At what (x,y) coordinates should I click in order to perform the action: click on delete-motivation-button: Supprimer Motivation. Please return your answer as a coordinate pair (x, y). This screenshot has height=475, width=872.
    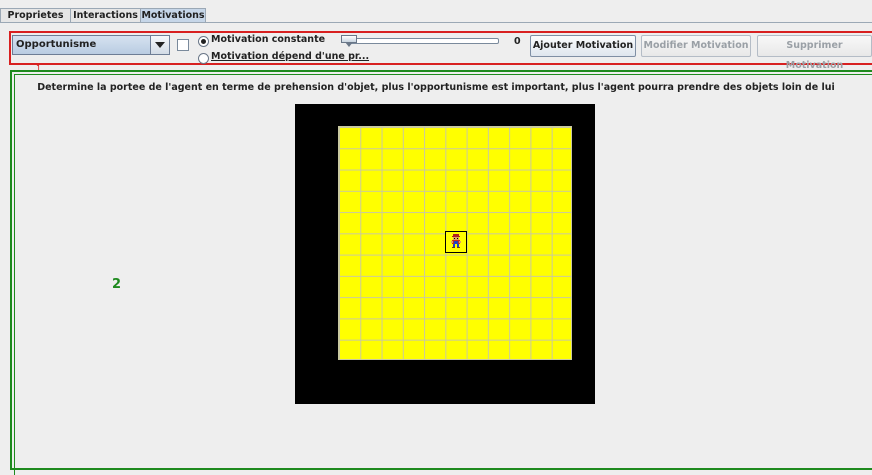
    Looking at the image, I should click on (814, 53).